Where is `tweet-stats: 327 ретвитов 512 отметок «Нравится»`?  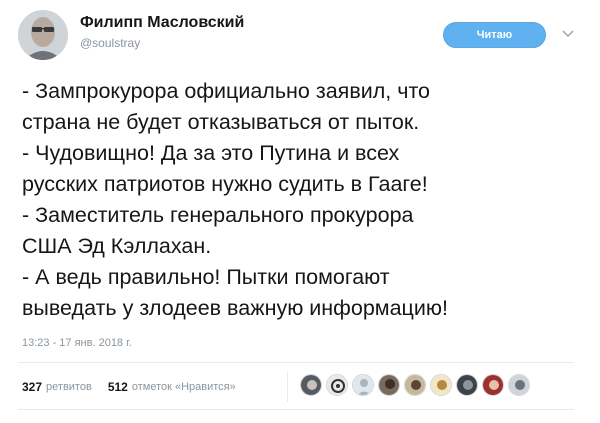 tweet-stats: 327 ретвитов 512 отметок «Нравится» is located at coordinates (129, 387).